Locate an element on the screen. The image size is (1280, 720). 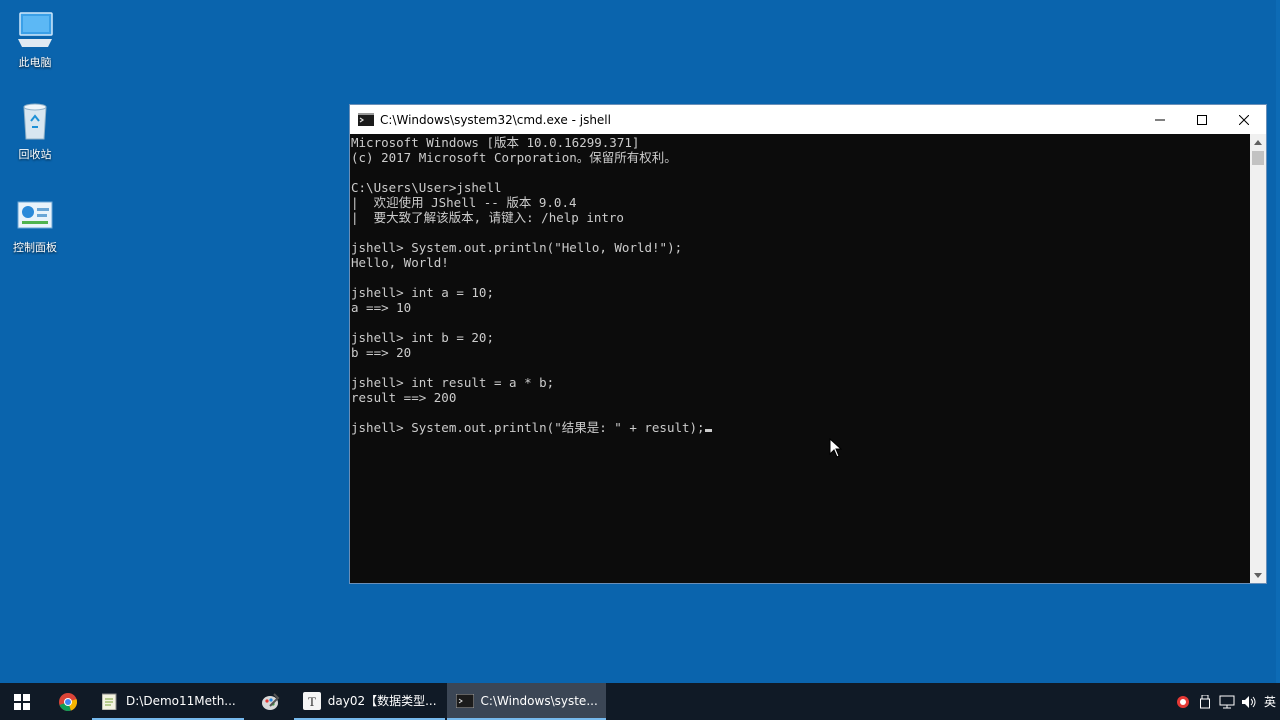
volume-icon is located at coordinates (1249, 702).